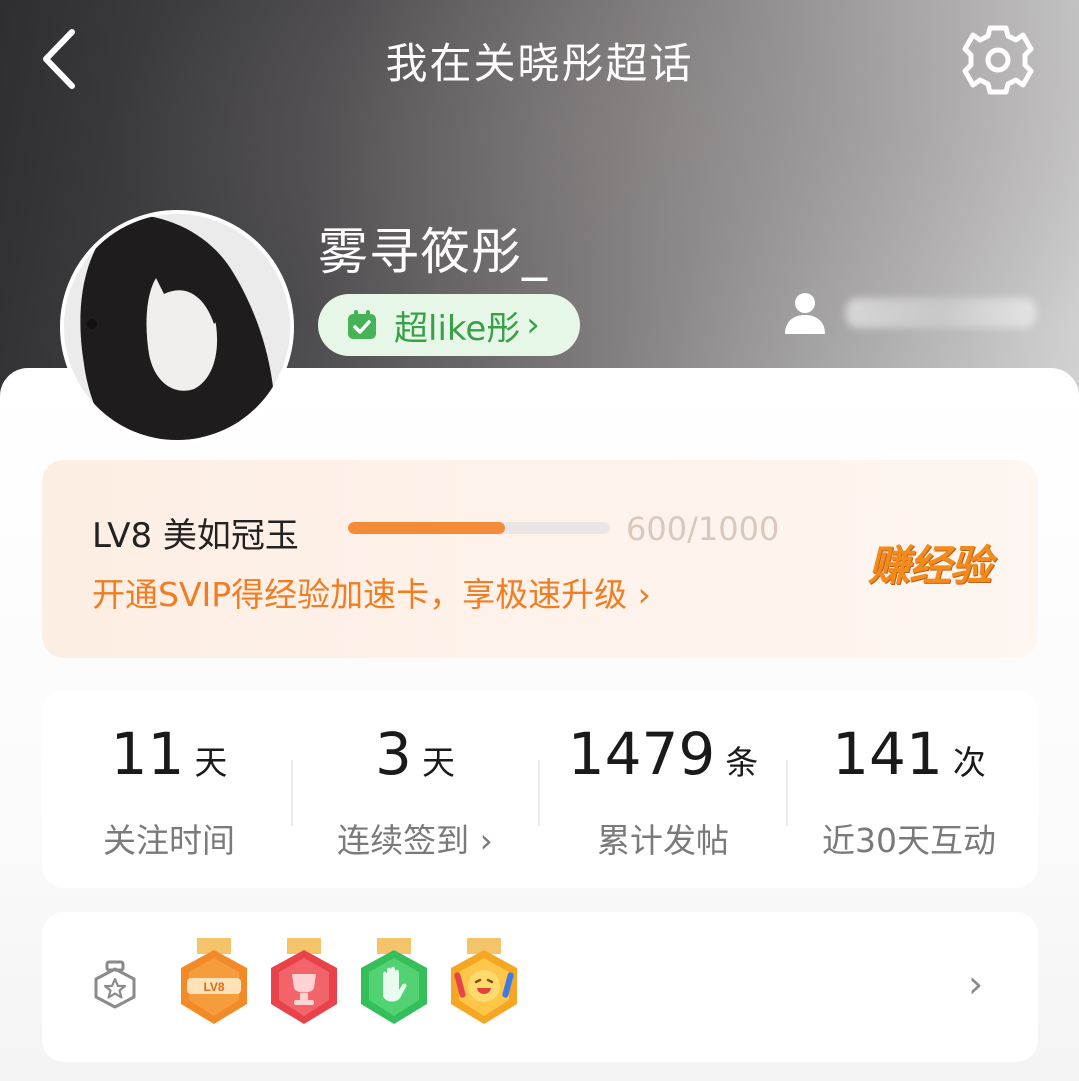 The height and width of the screenshot is (1081, 1079). What do you see at coordinates (415, 840) in the screenshot?
I see `stat-label: 连续签到 ›` at bounding box center [415, 840].